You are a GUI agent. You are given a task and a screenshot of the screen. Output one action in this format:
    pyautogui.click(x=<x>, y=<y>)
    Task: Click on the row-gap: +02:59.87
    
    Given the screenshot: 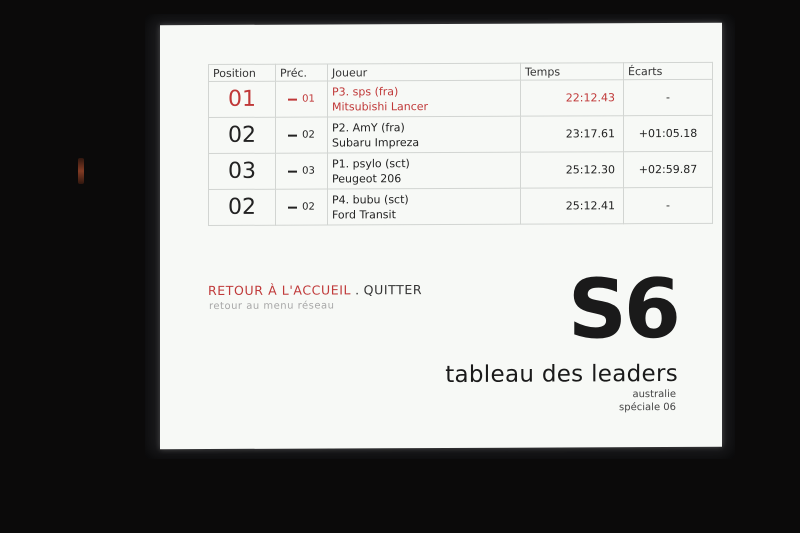 What is the action you would take?
    pyautogui.click(x=668, y=169)
    